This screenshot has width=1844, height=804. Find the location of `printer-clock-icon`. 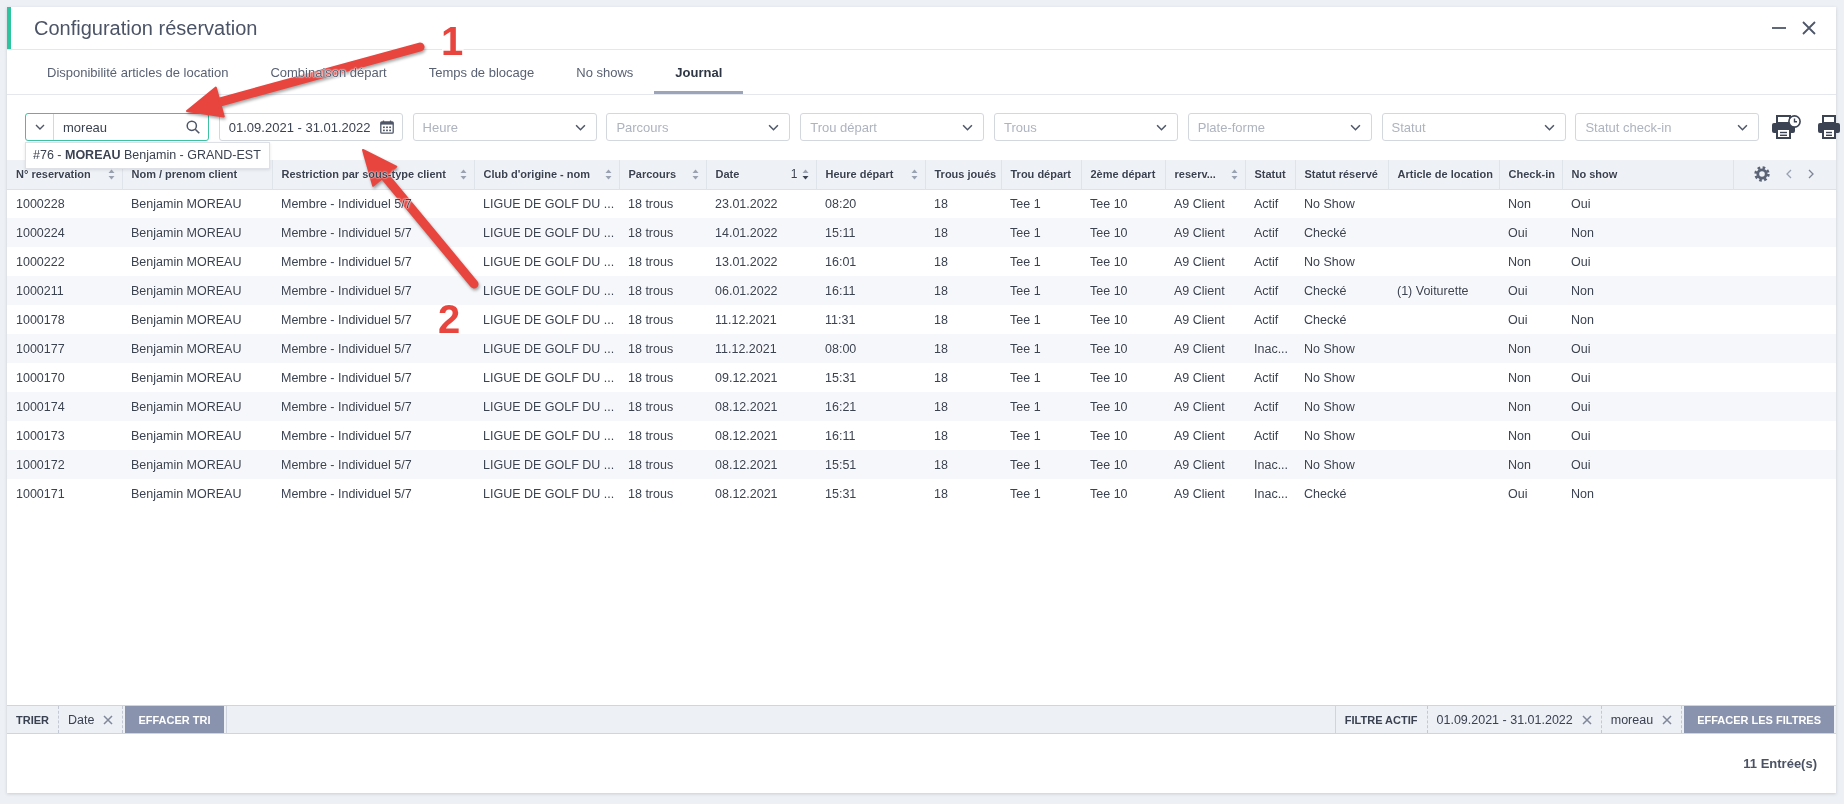

printer-clock-icon is located at coordinates (1786, 127).